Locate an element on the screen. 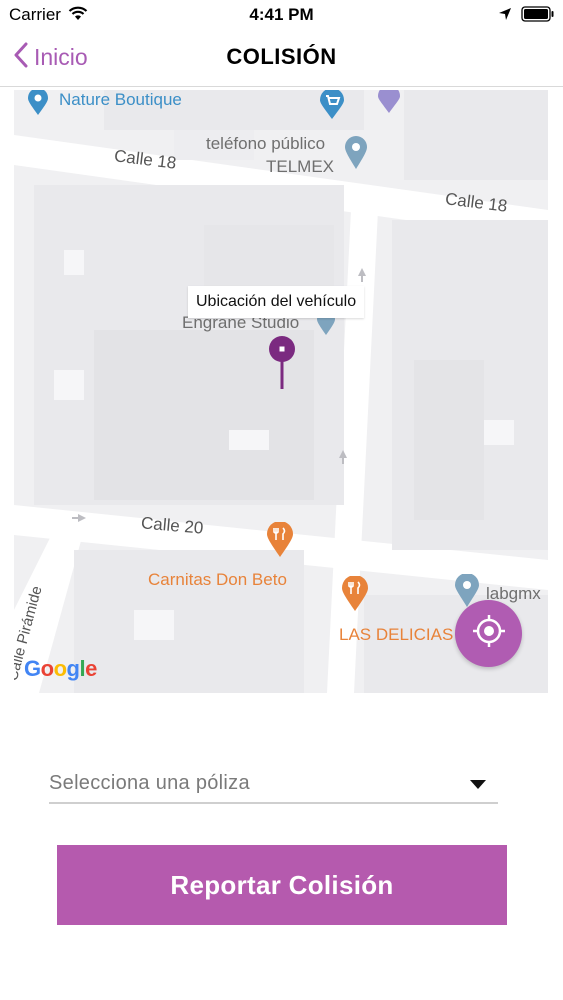 This screenshot has height=1000, width=563. google-logo: Google is located at coordinates (60, 669).